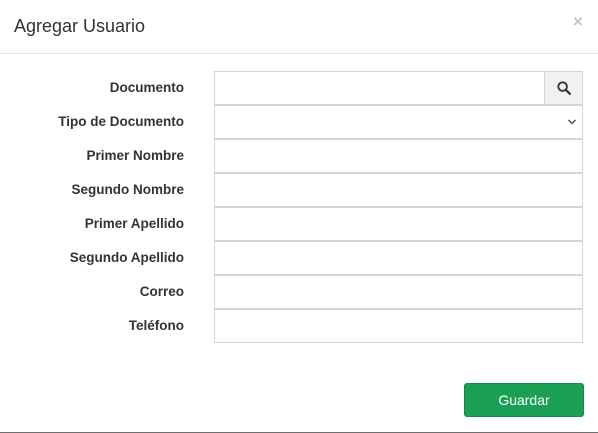 The width and height of the screenshot is (598, 433). I want to click on search-icon, so click(563, 88).